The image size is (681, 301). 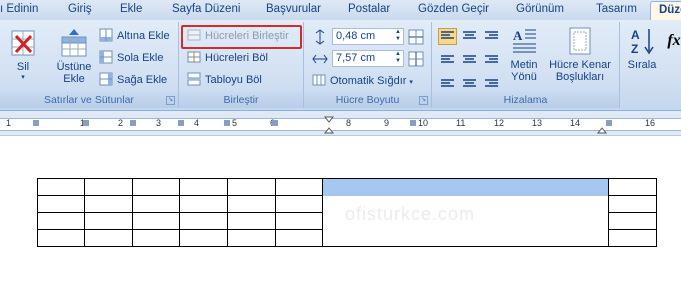 I want to click on indent-marker-bottom, so click(x=329, y=130).